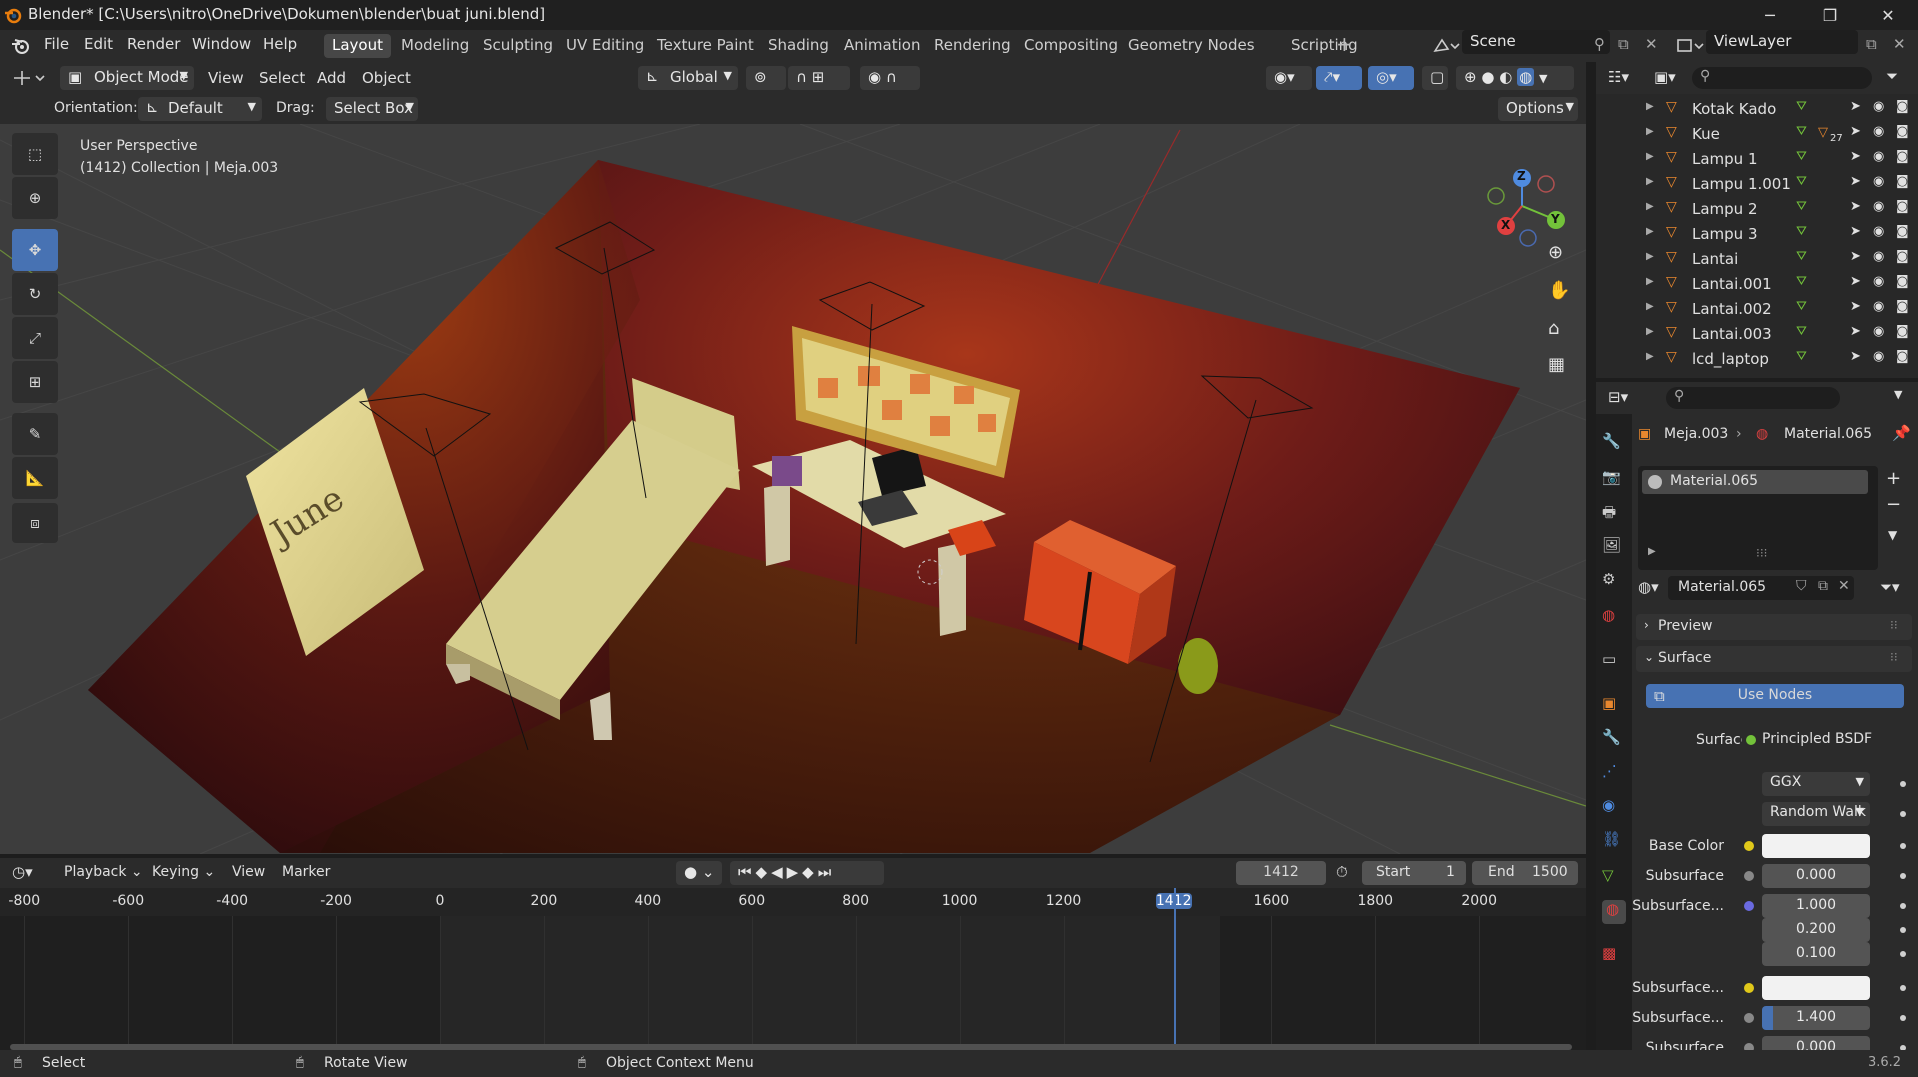 This screenshot has height=1077, width=1918. What do you see at coordinates (1757, 333) in the screenshot?
I see `outliner-item: ▶ ▽ Lantai.003 ⛛ ➤ ◉ ◙` at bounding box center [1757, 333].